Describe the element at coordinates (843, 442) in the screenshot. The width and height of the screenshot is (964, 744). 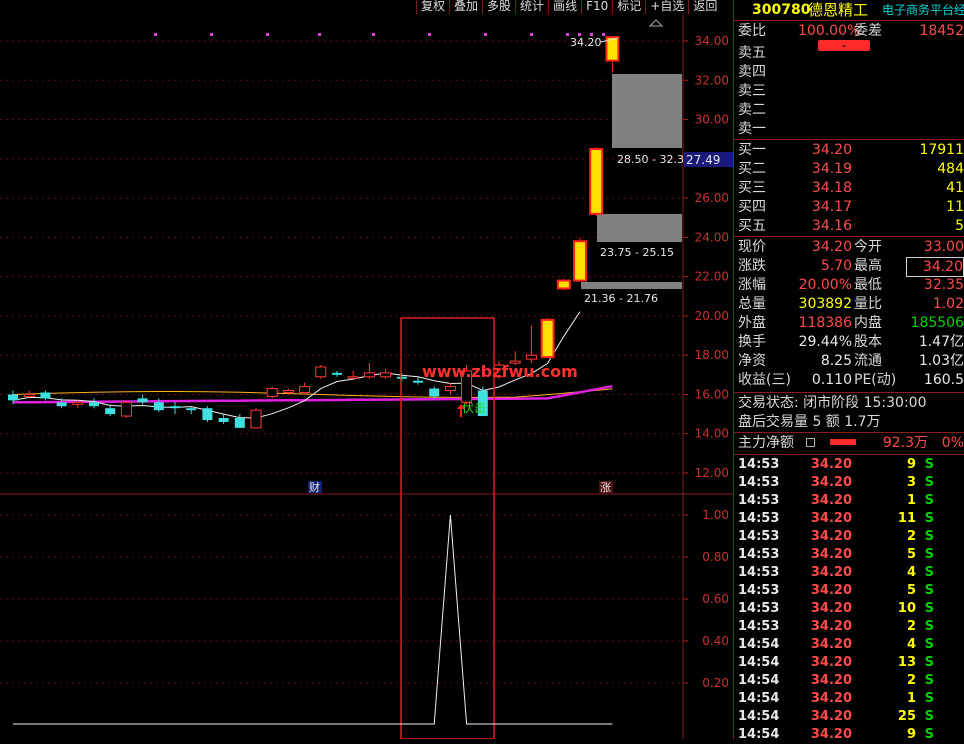
I see `netflow-bar` at that location.